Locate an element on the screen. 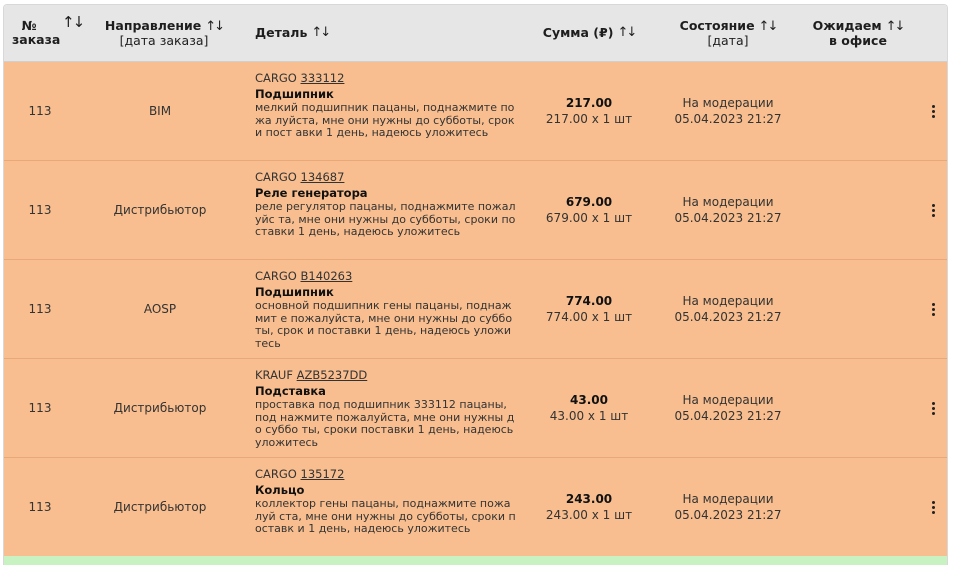 This screenshot has width=960, height=565. part-brand: KRAUF is located at coordinates (274, 375).